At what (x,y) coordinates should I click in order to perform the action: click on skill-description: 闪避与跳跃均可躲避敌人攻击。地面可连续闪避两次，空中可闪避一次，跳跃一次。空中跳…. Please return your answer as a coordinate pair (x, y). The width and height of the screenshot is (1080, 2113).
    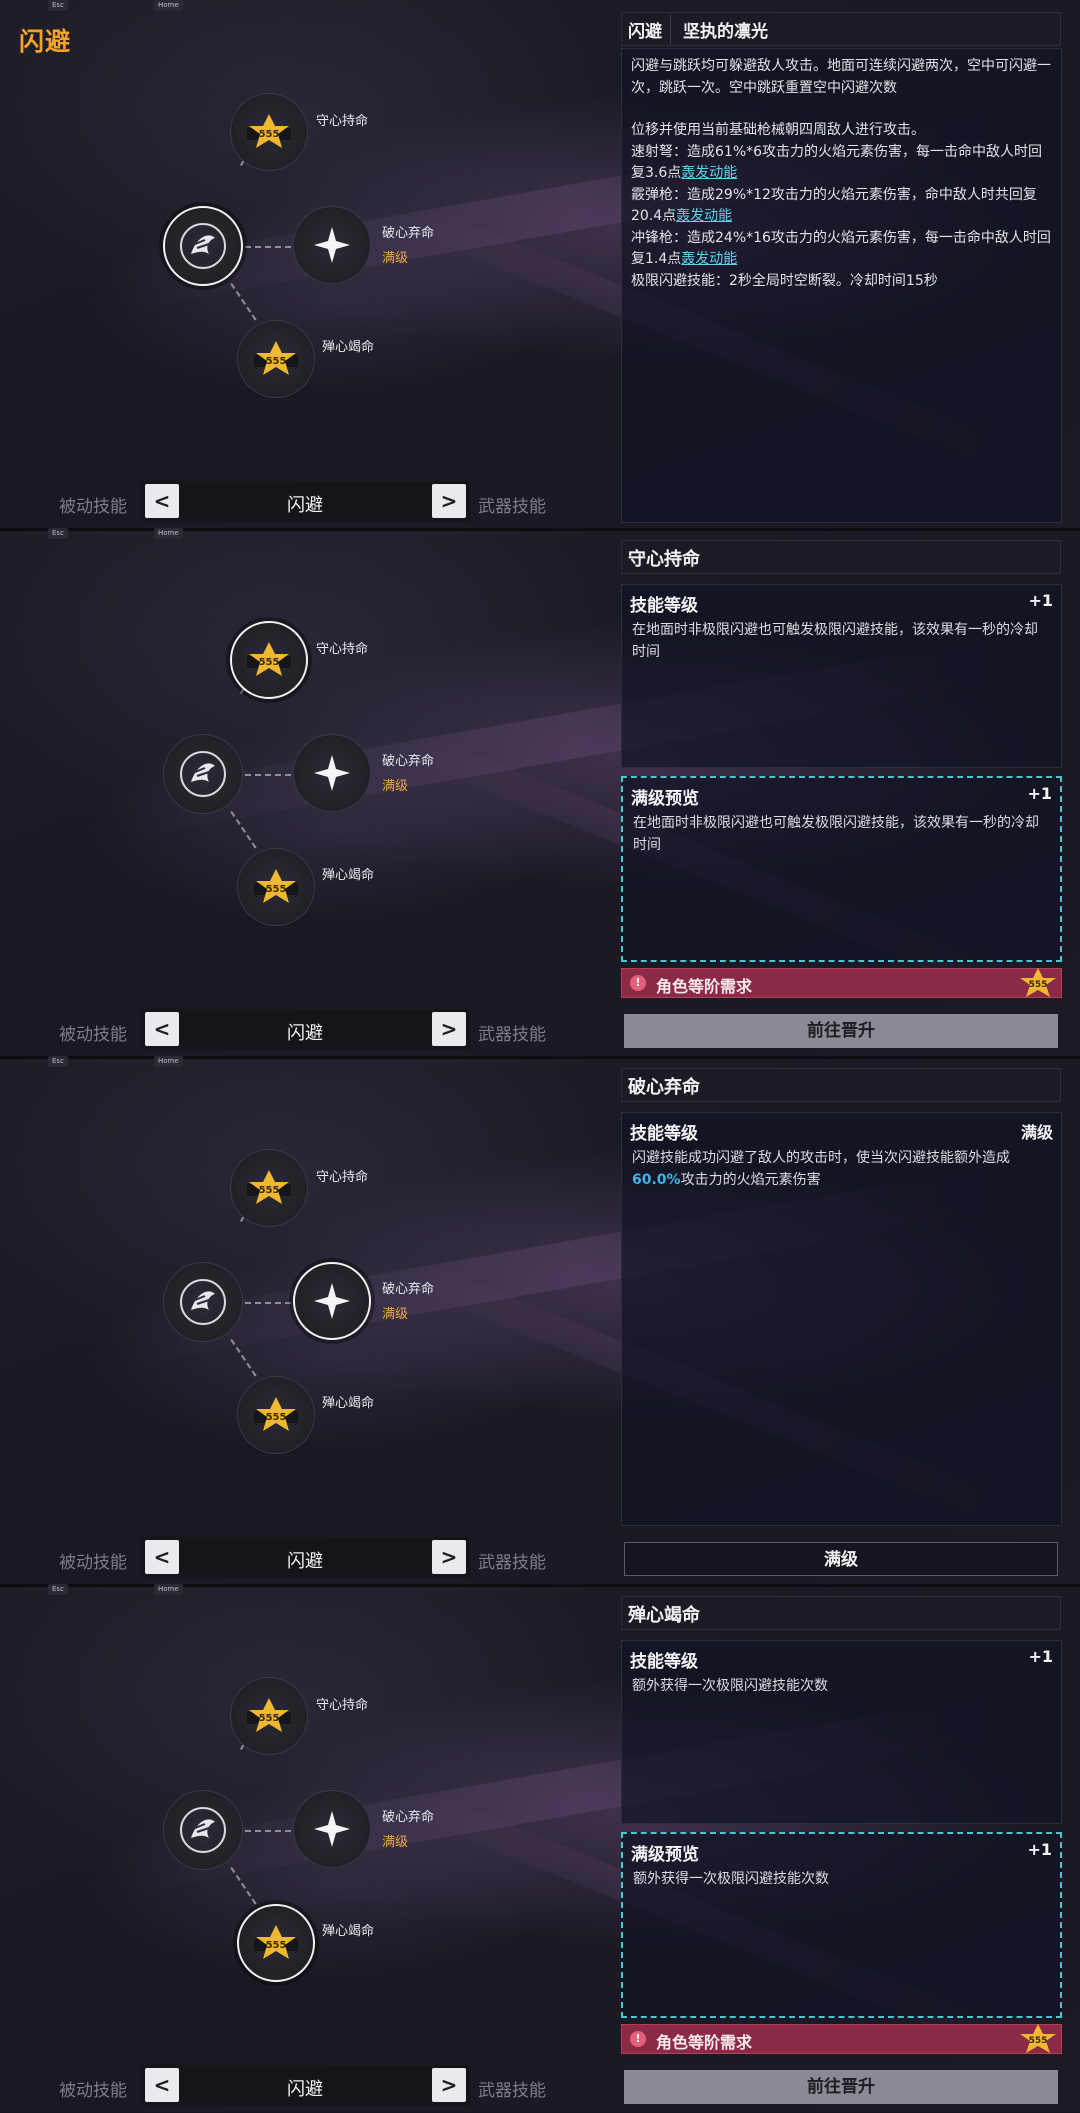
    Looking at the image, I should click on (841, 174).